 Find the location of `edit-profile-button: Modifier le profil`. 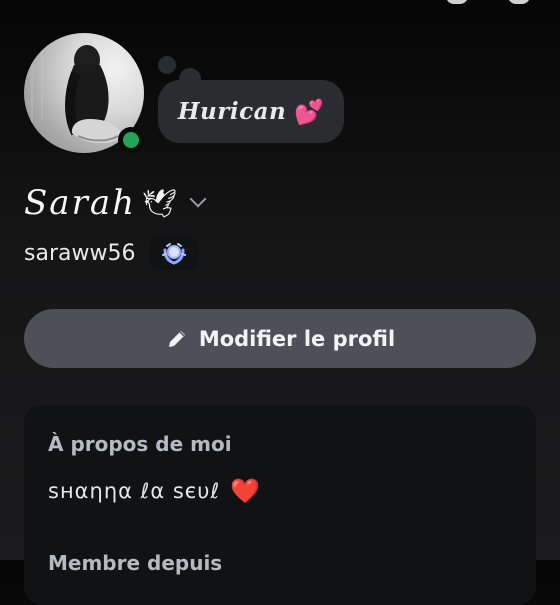

edit-profile-button: Modifier le profil is located at coordinates (280, 338).